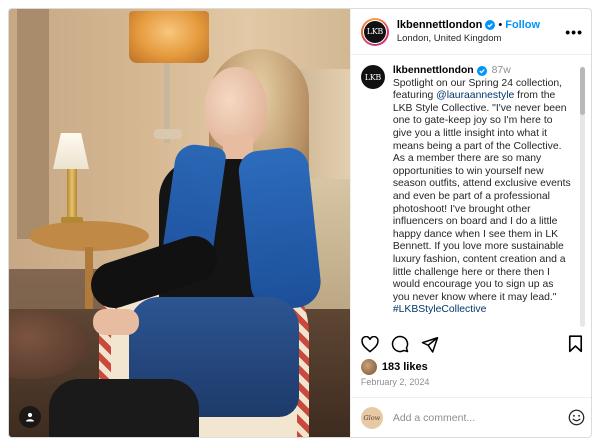  Describe the element at coordinates (582, 91) in the screenshot. I see `comments-scrollbar-thumb` at that location.